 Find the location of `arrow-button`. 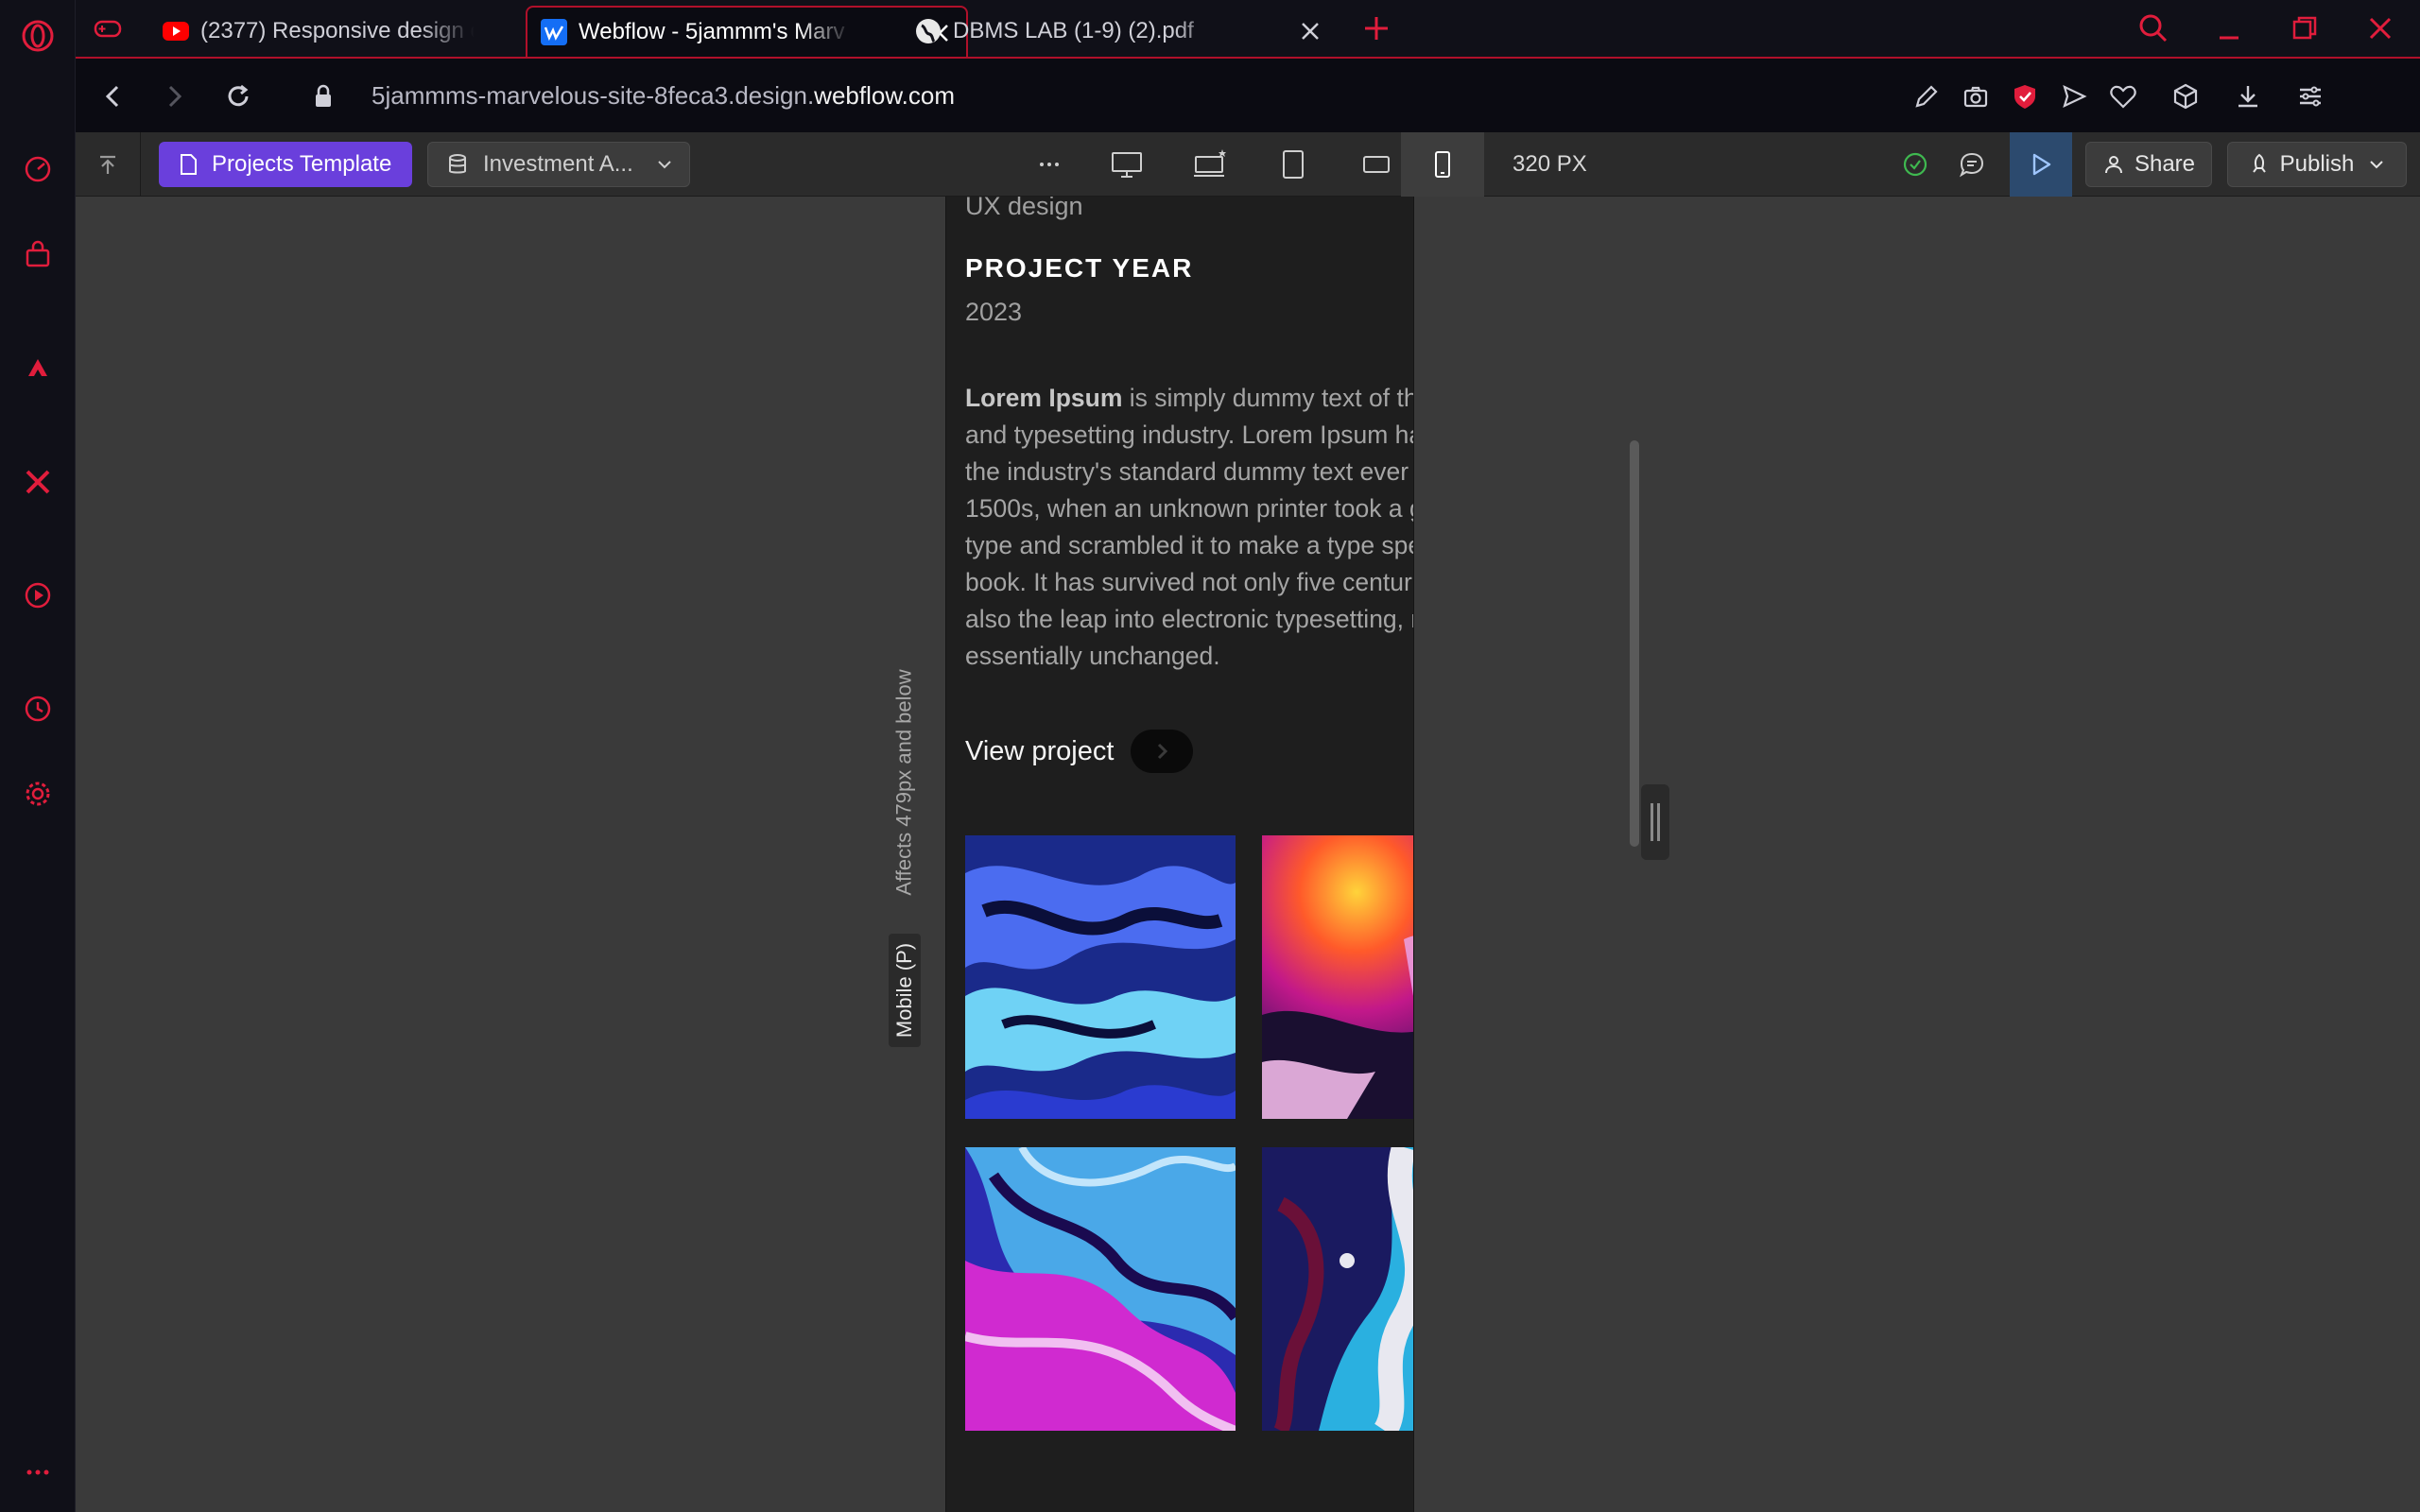

arrow-button is located at coordinates (1162, 751).